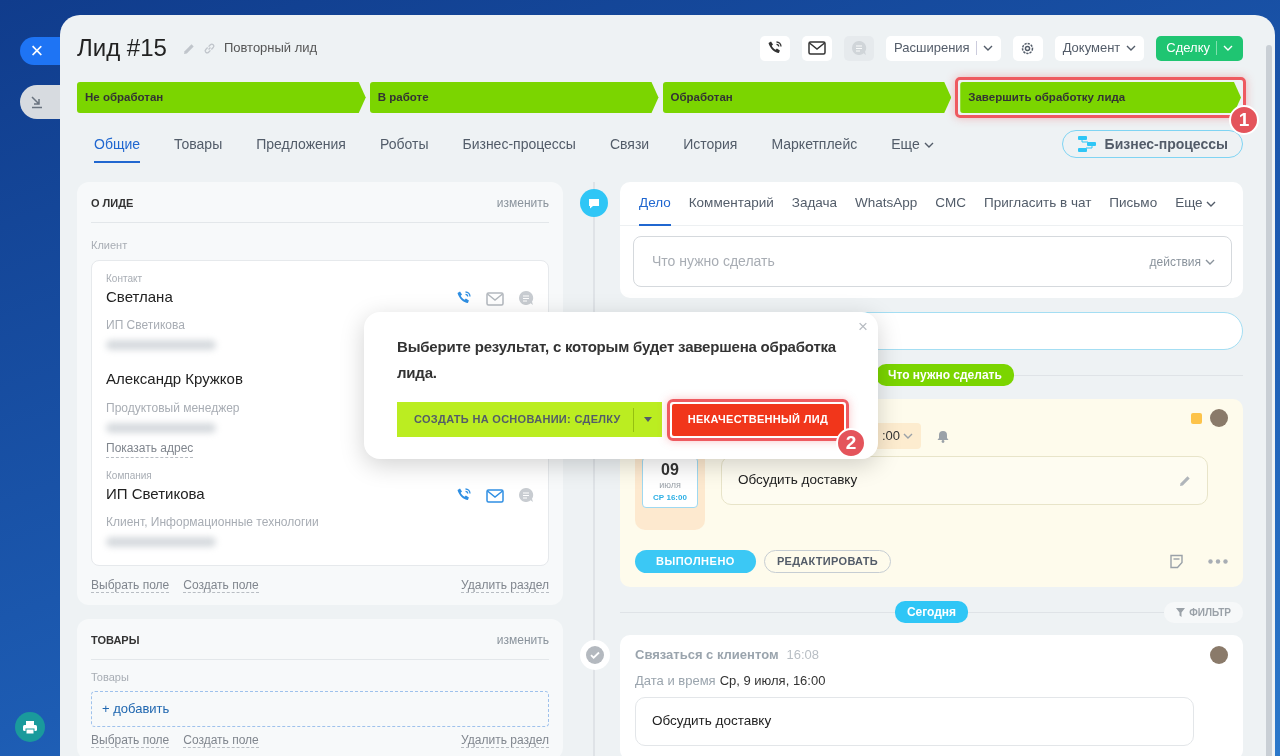 Image resolution: width=1280 pixels, height=756 pixels. I want to click on history-title: Связаться с клиентом, so click(707, 655).